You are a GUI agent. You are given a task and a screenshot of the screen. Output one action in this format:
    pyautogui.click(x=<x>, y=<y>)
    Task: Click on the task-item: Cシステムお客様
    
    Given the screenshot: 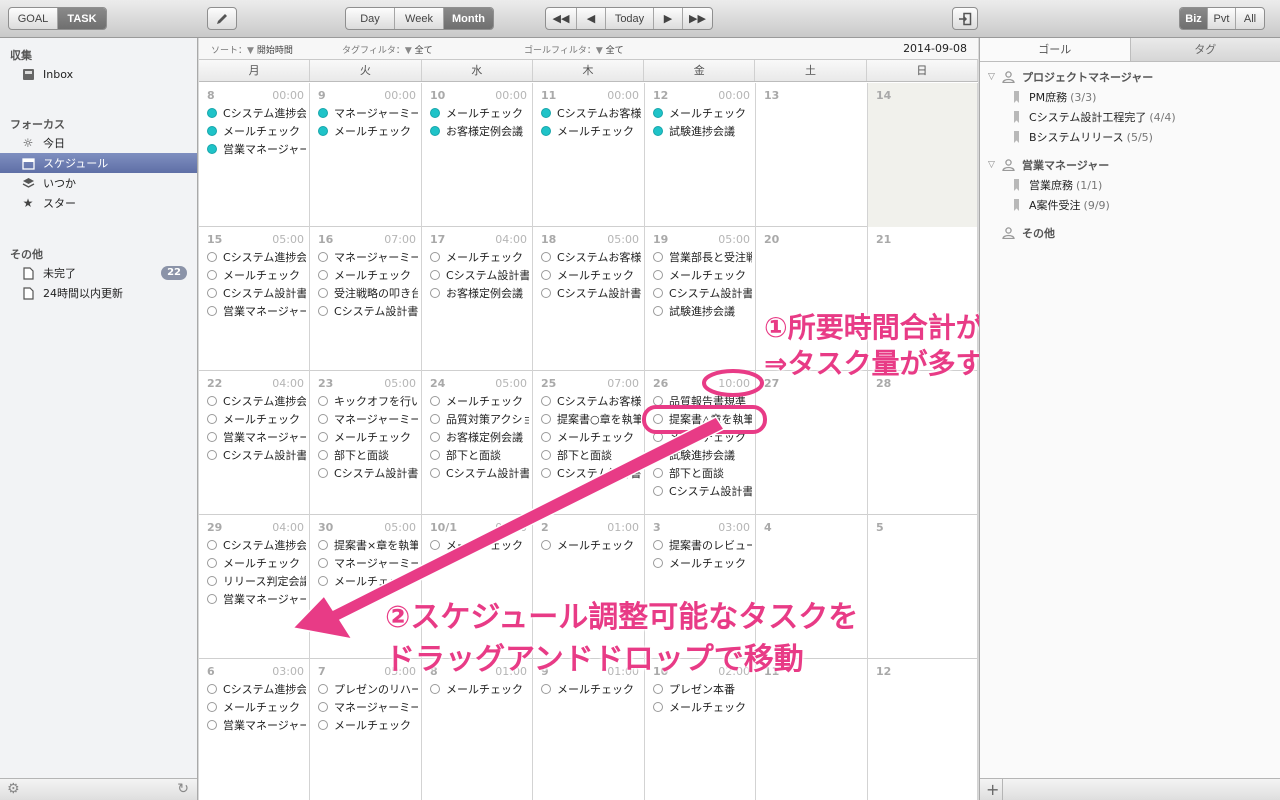 What is the action you would take?
    pyautogui.click(x=591, y=401)
    